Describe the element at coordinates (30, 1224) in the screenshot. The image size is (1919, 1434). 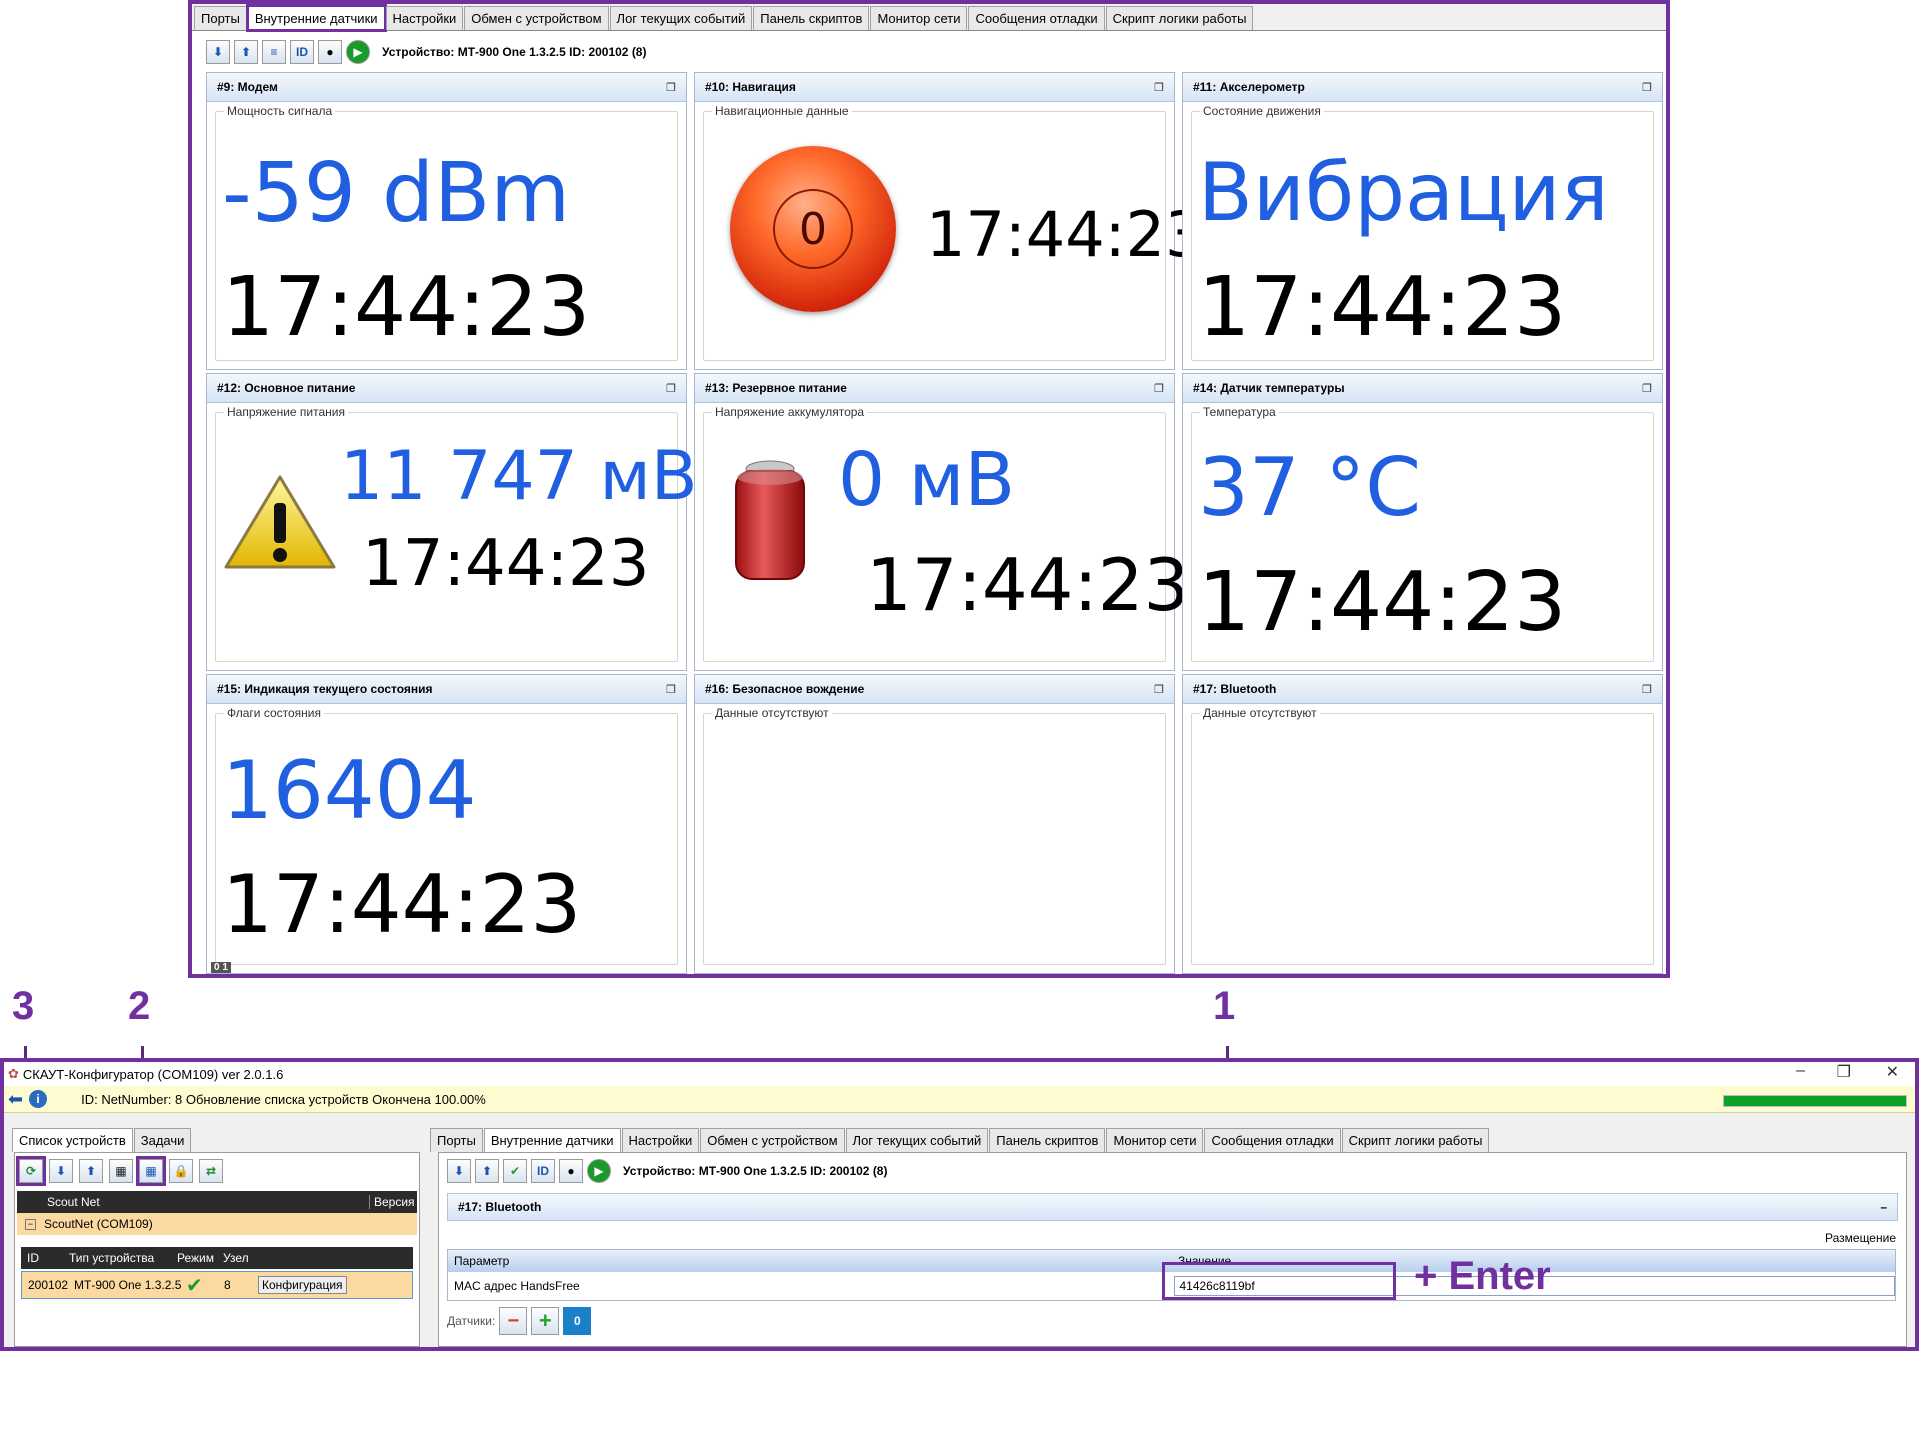
I see `collapse-icon: −` at that location.